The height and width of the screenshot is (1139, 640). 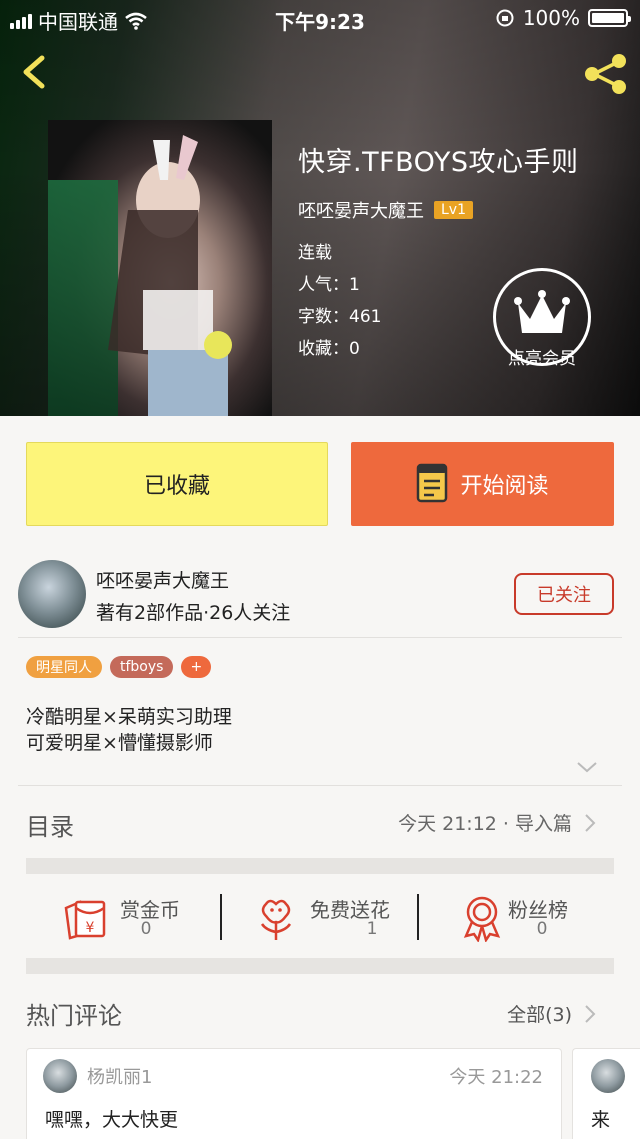 What do you see at coordinates (482, 919) in the screenshot?
I see `award-ribbon-icon` at bounding box center [482, 919].